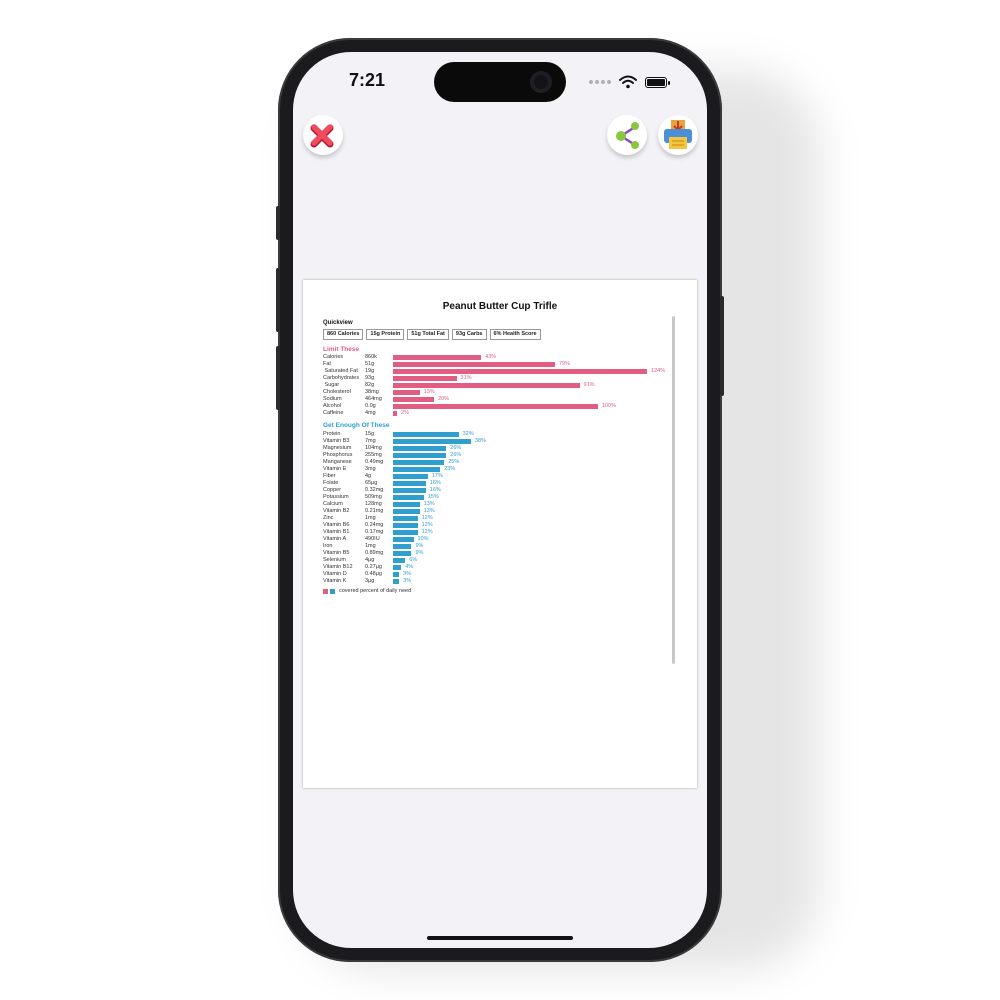  Describe the element at coordinates (372, 392) in the screenshot. I see `nutrient-amount: 38mg` at that location.